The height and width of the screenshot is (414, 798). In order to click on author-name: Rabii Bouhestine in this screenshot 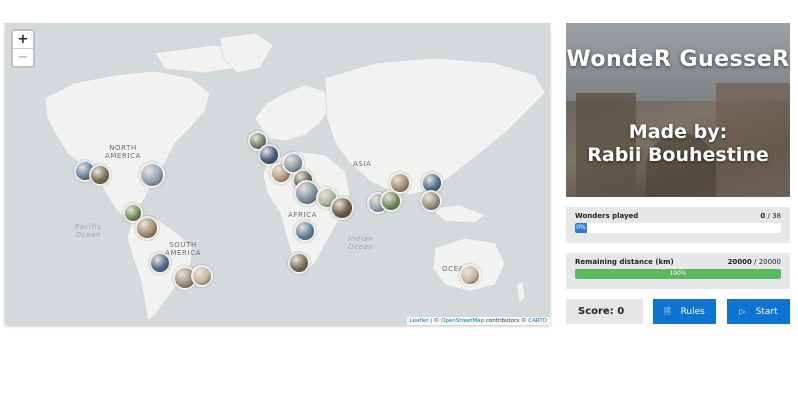, I will do `click(678, 155)`.